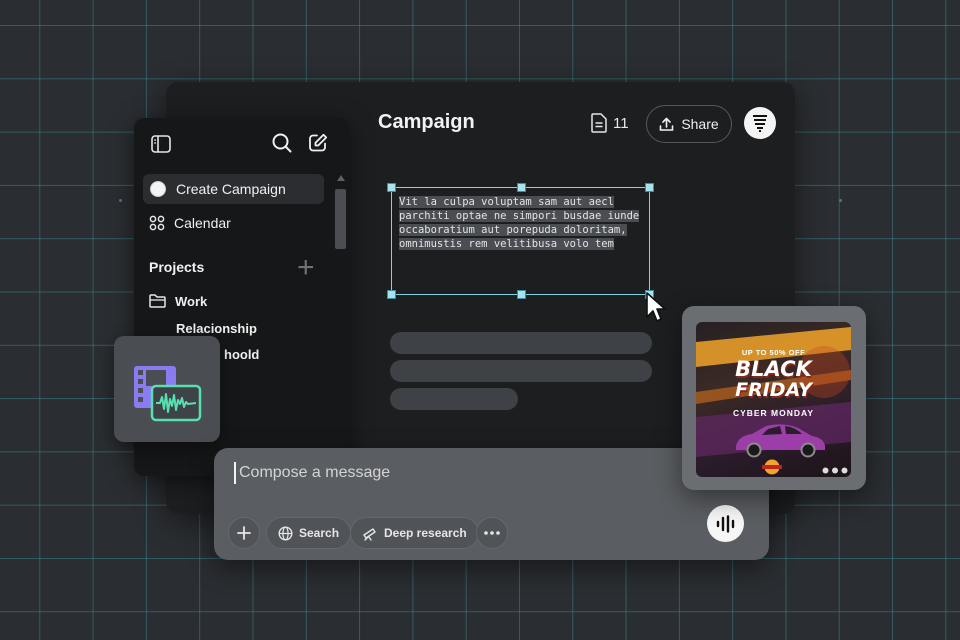 This screenshot has width=960, height=640. I want to click on sidebar-item-label: Create Campaign, so click(231, 189).